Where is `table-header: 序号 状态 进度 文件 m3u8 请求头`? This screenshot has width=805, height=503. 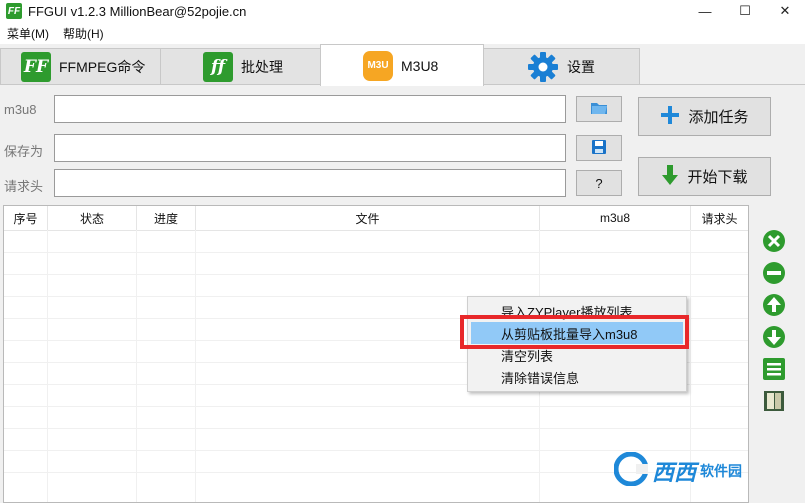
table-header: 序号 状态 进度 文件 m3u8 请求头 is located at coordinates (376, 218).